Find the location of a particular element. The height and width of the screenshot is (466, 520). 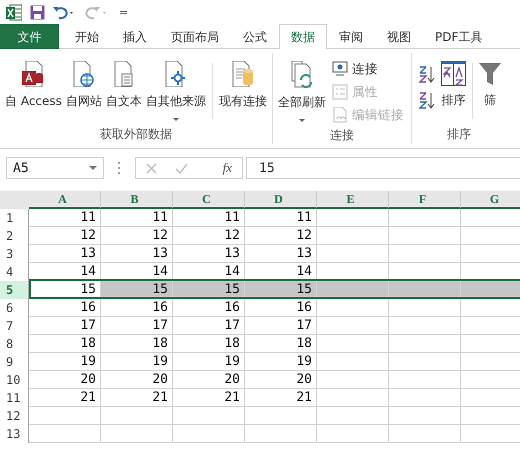

group-label: 获取外部数据 is located at coordinates (135, 134).